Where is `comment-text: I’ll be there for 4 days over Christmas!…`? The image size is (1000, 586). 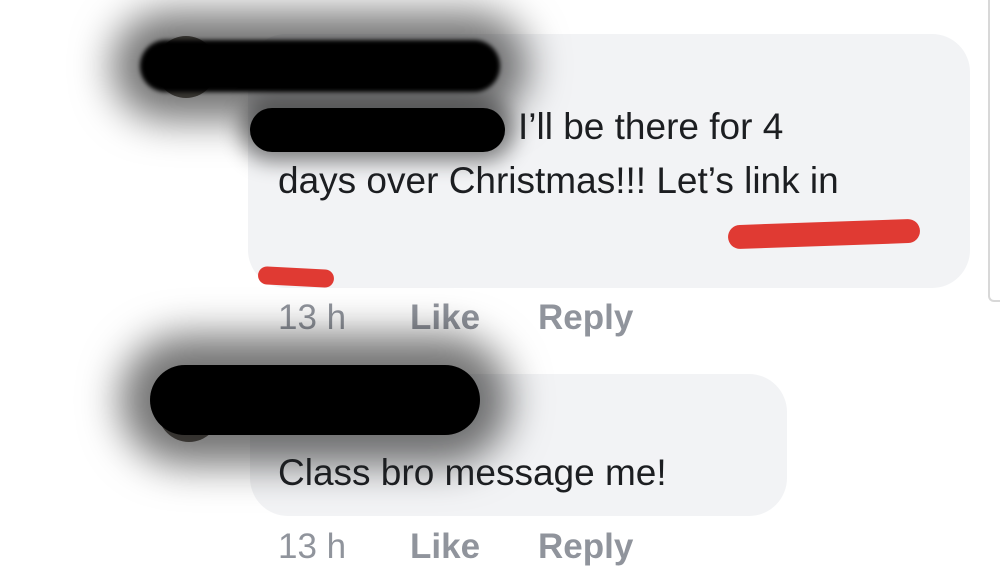
comment-text: I’ll be there for 4 days over Christmas!… is located at coordinates (608, 154).